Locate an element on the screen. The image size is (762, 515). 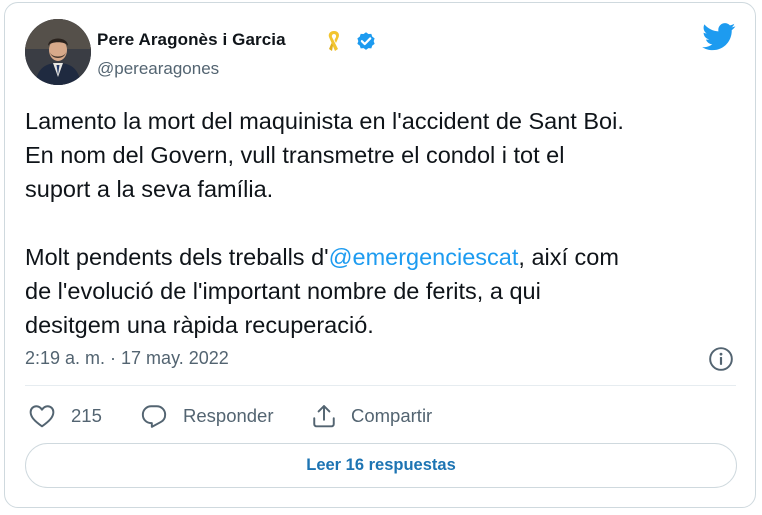
like-button: 215 is located at coordinates (65, 416).